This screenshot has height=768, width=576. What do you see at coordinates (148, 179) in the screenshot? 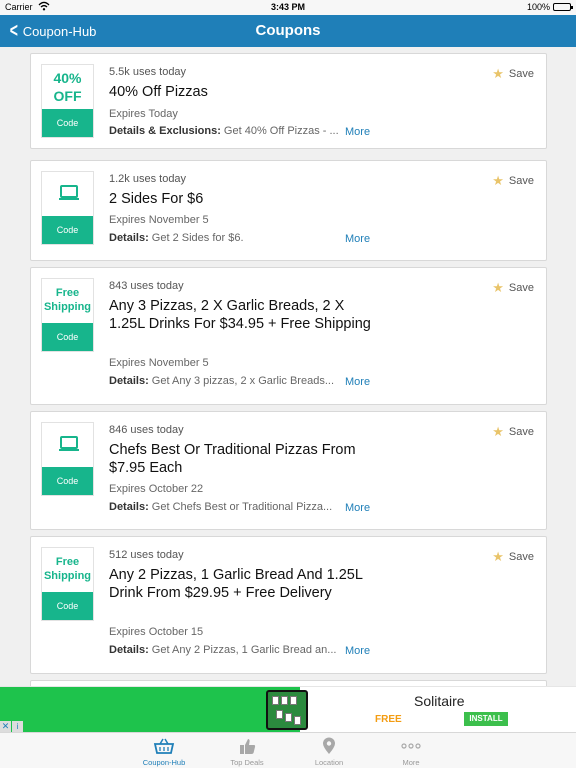
I see `uses-count: 1.2k uses today` at bounding box center [148, 179].